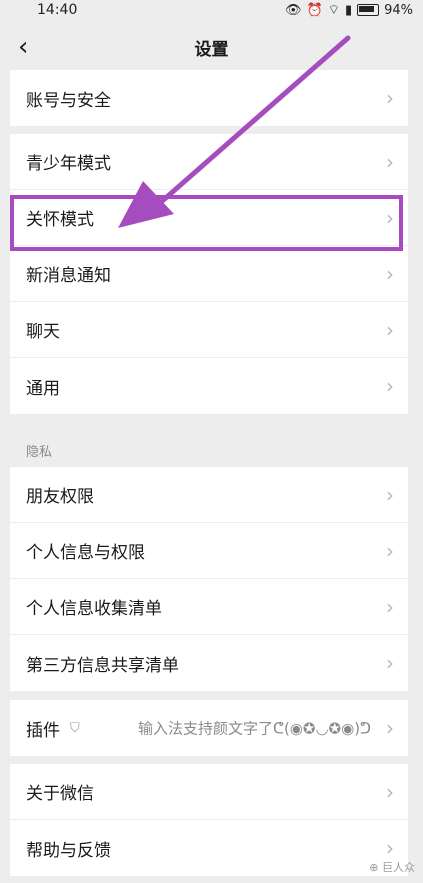 The height and width of the screenshot is (883, 423). I want to click on annotation-arrow-icon, so click(234, 131).